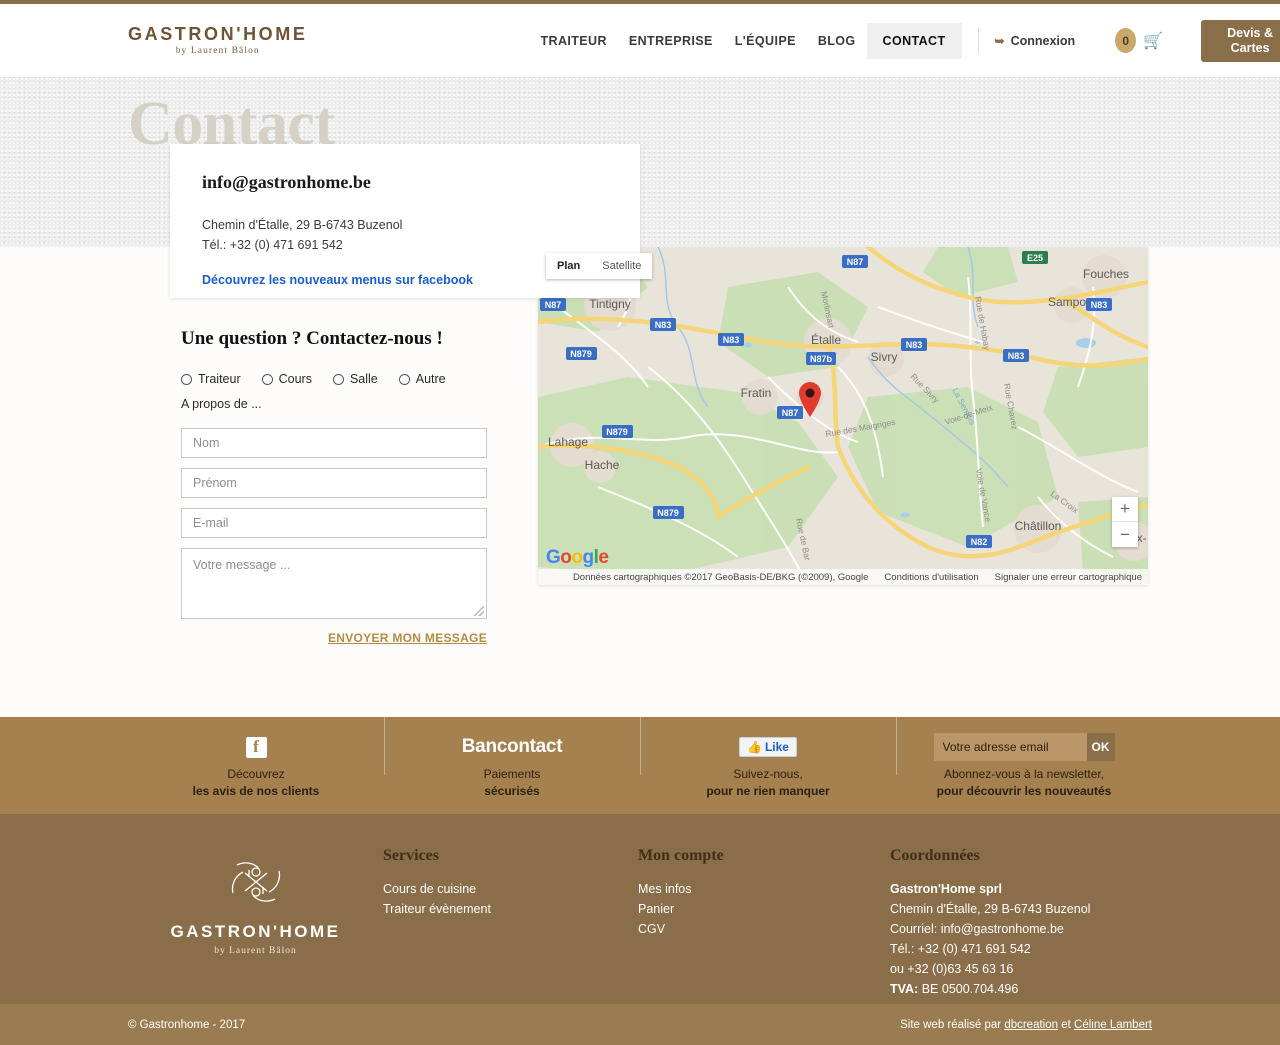 This screenshot has height=1045, width=1280. I want to click on newsletter-form: Votre adresse email OK, so click(1024, 747).